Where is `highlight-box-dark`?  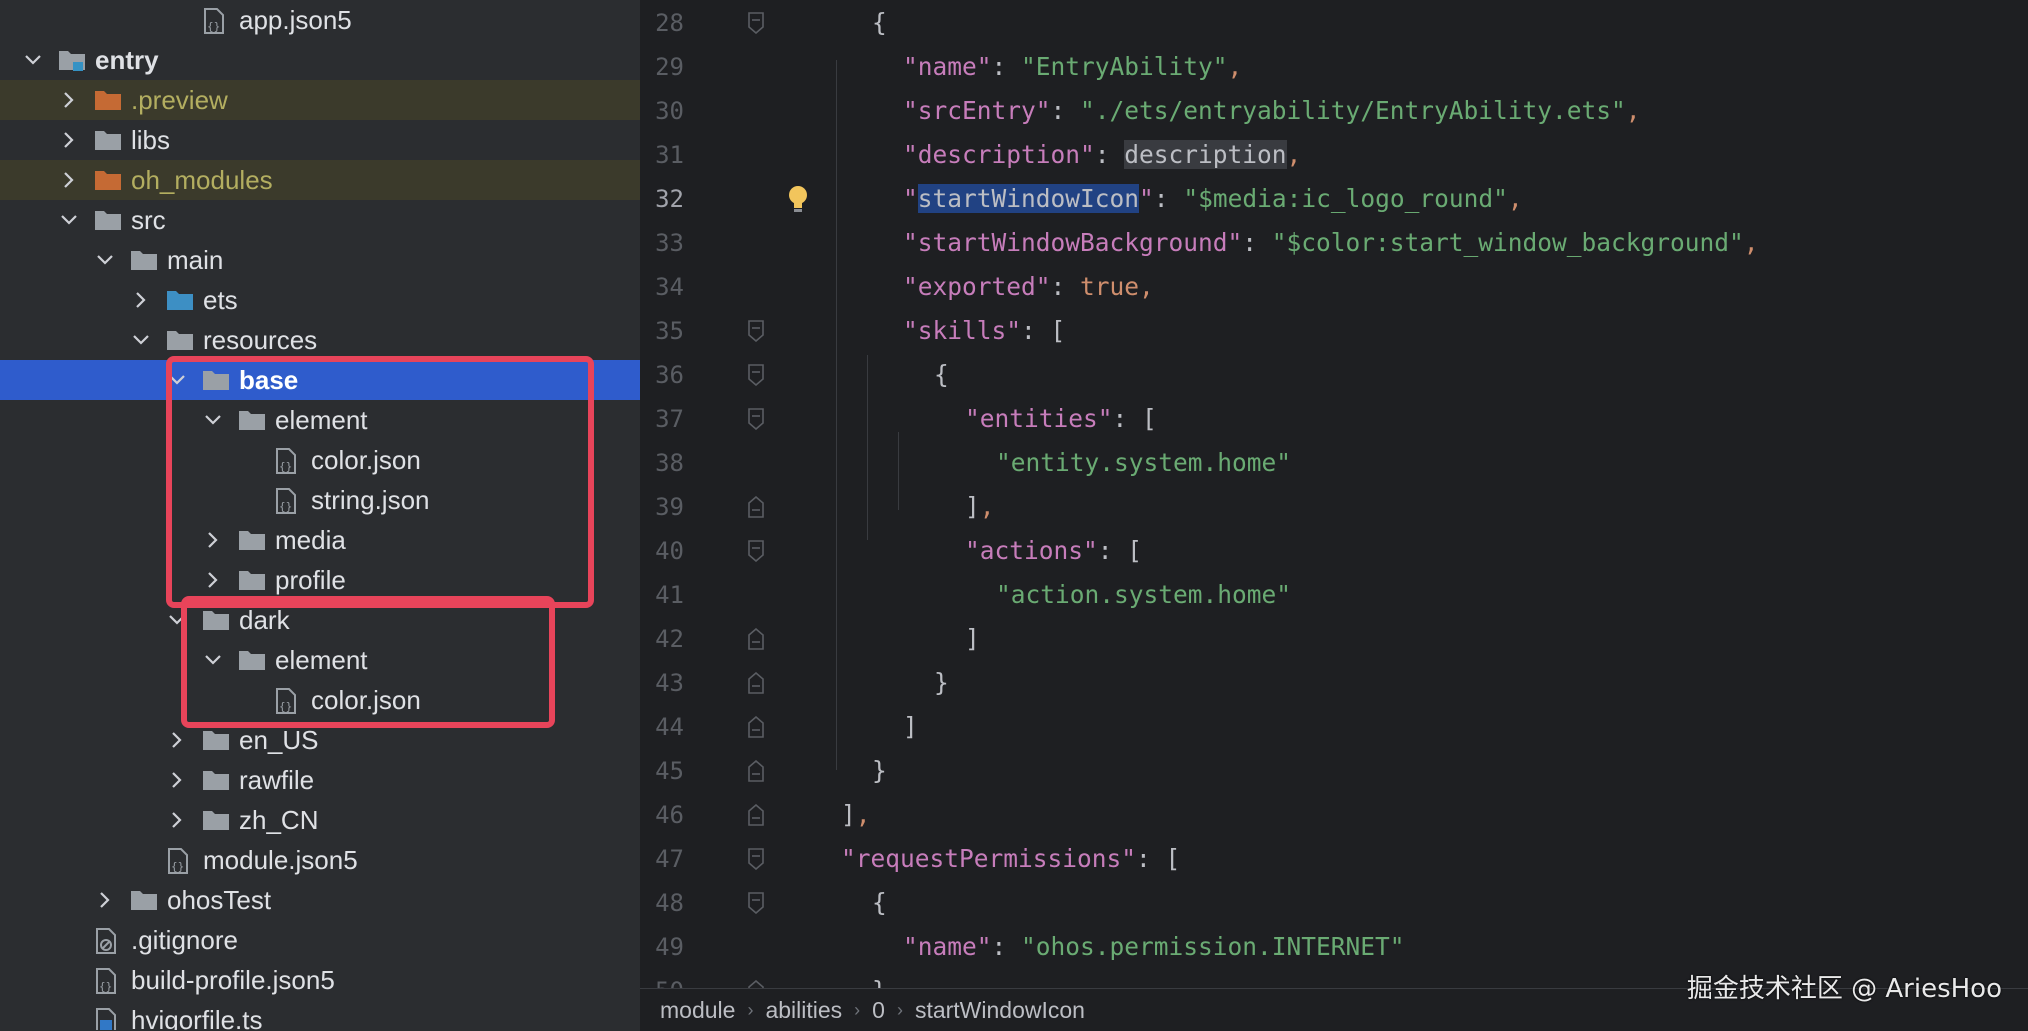 highlight-box-dark is located at coordinates (368, 662).